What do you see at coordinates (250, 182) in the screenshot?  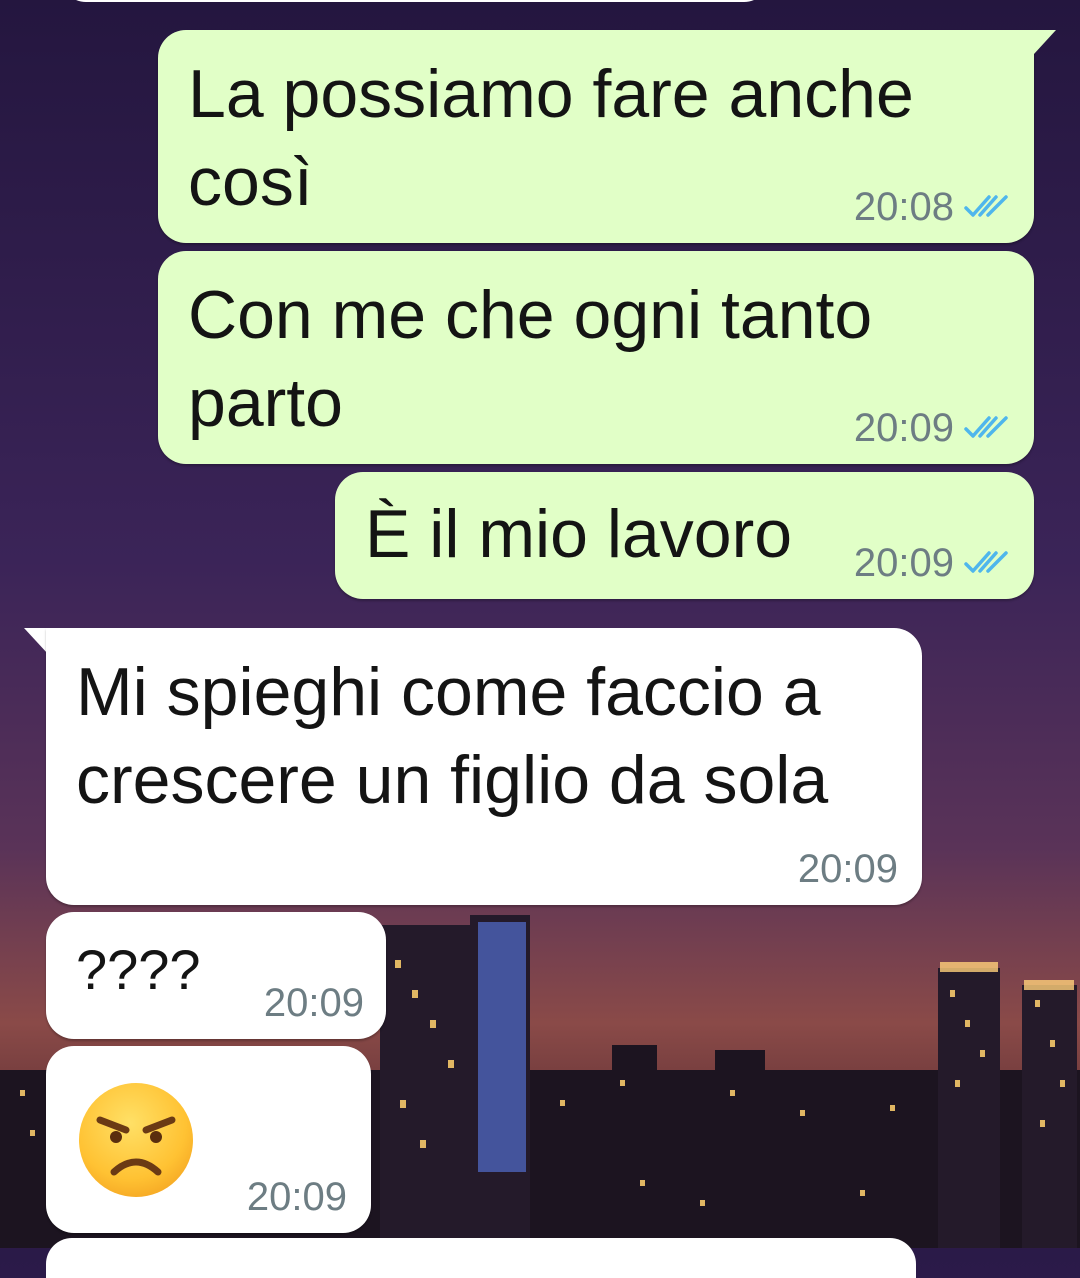 I see `message-text: così` at bounding box center [250, 182].